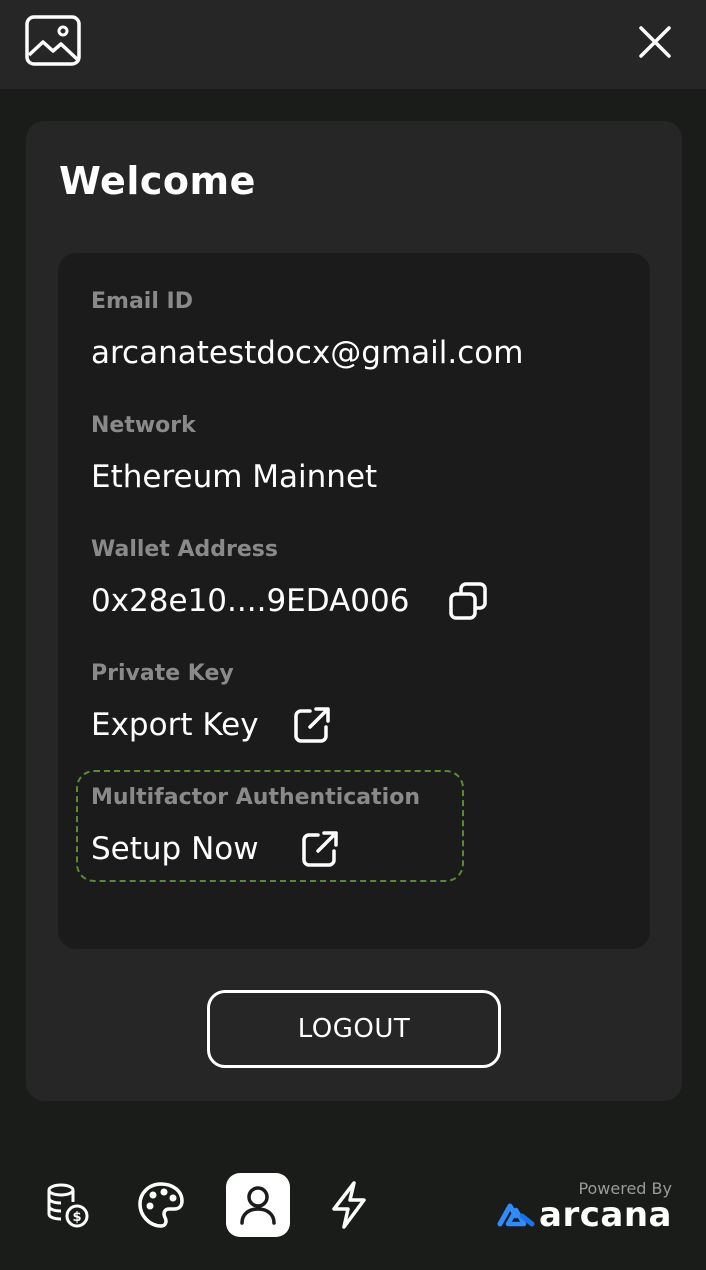  I want to click on wallet-address-label: Wallet Address, so click(184, 549).